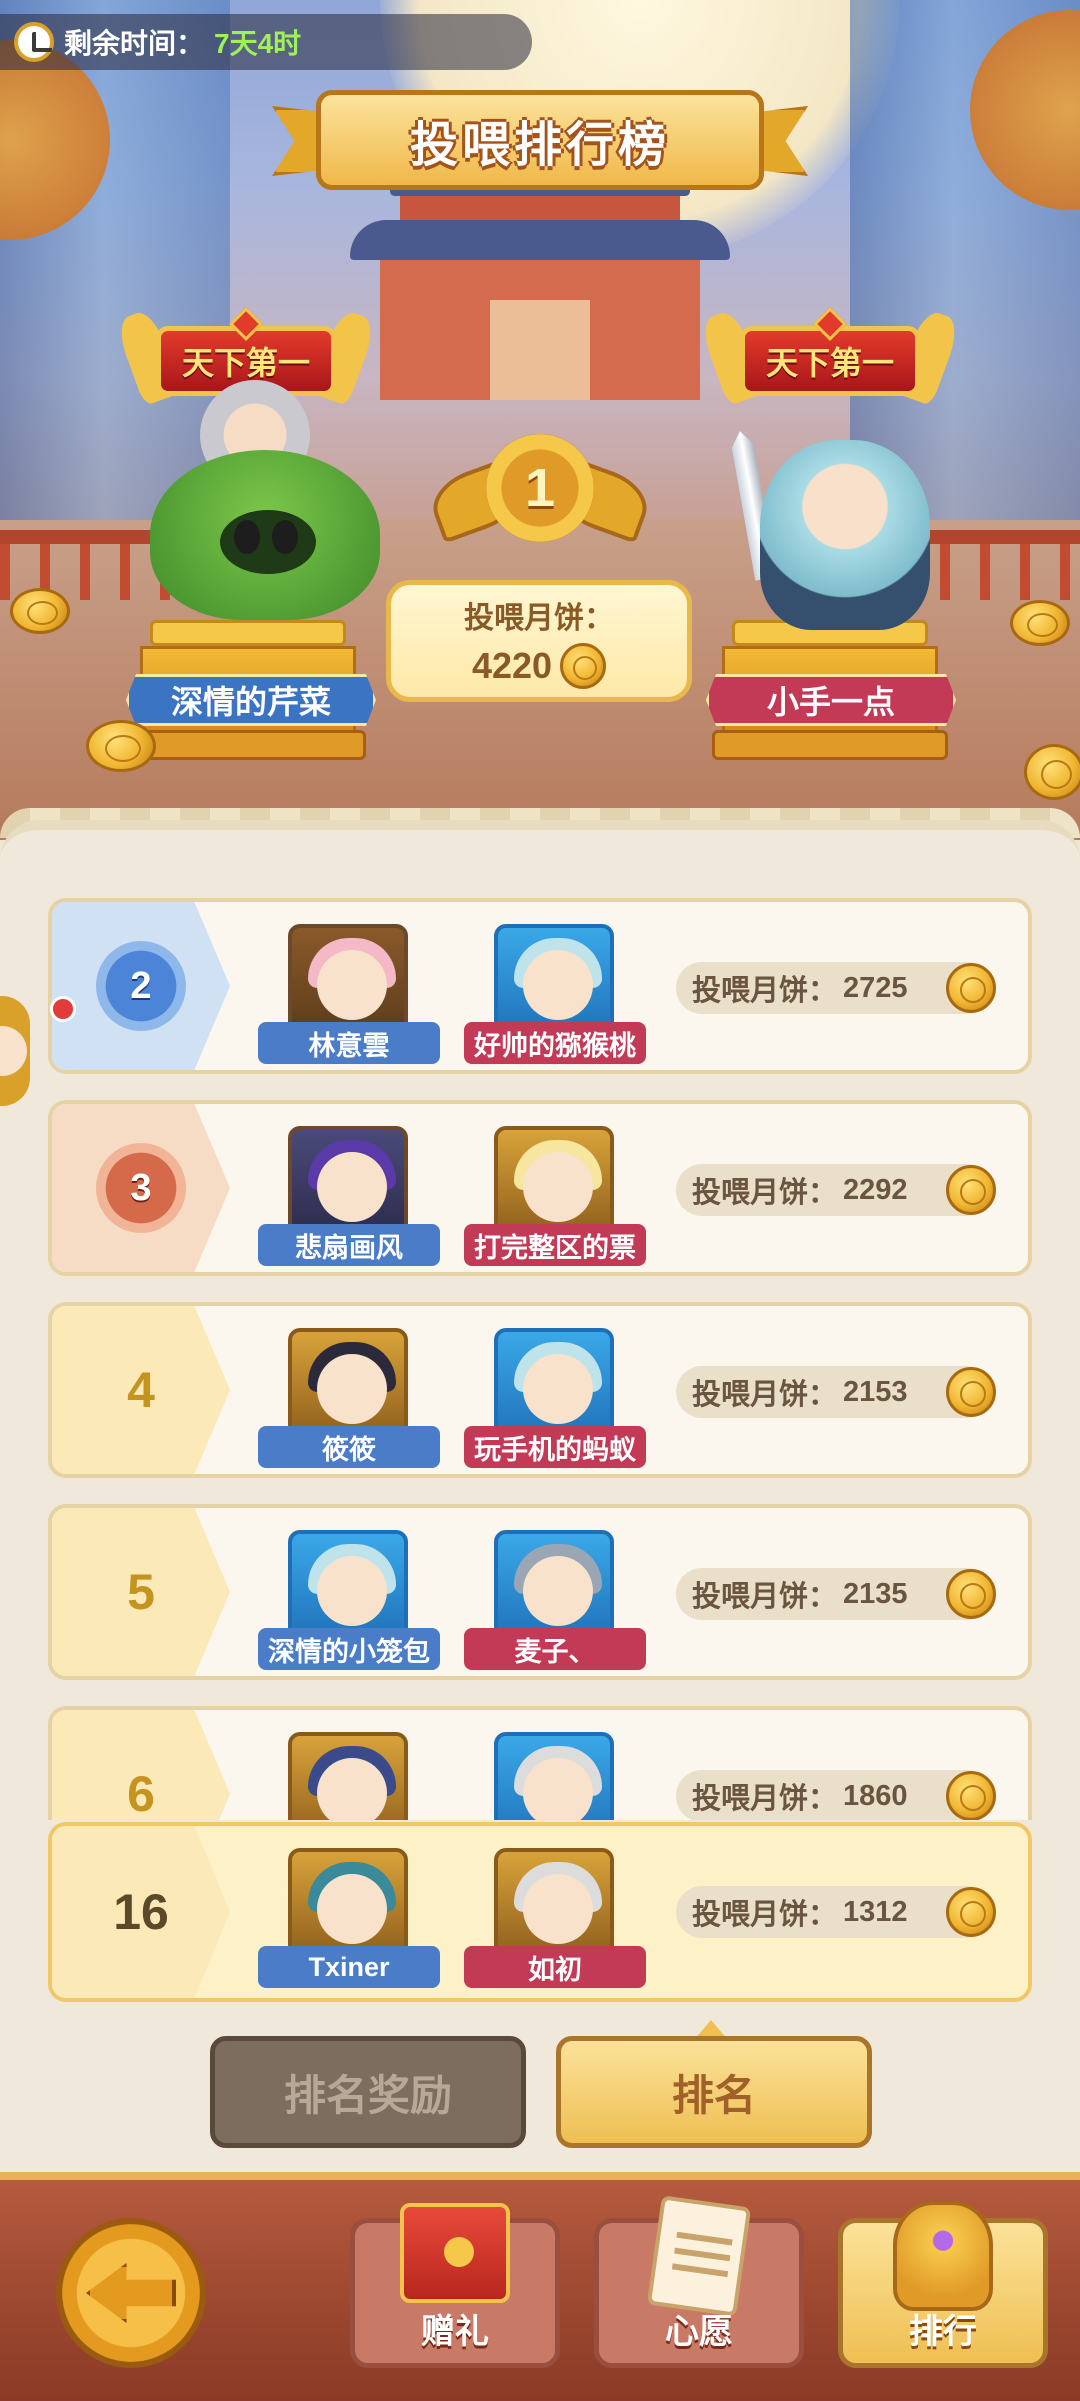 The height and width of the screenshot is (2401, 1080). Describe the element at coordinates (555, 1043) in the screenshot. I see `partner-name: 好帅的猕猴桃` at that location.